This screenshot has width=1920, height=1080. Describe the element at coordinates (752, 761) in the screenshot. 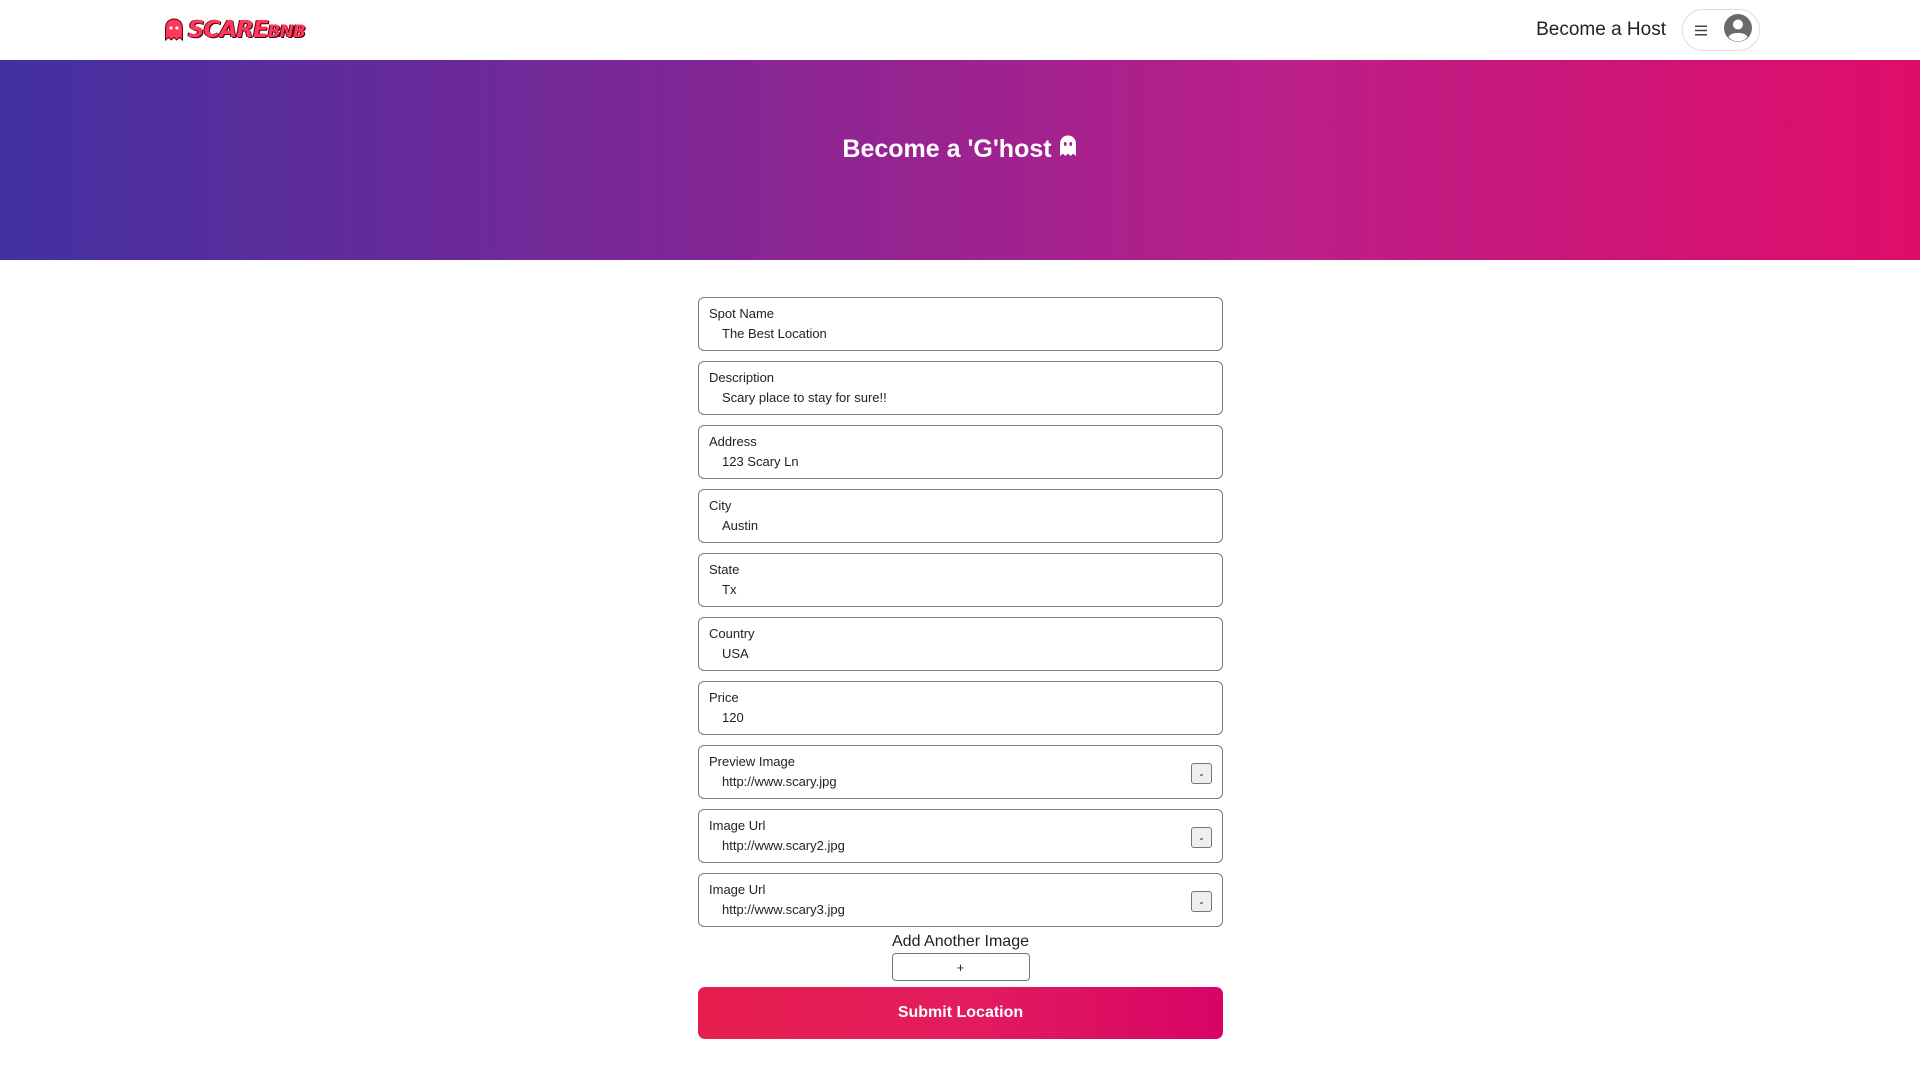

I see `preview-image-label: Preview Image` at that location.